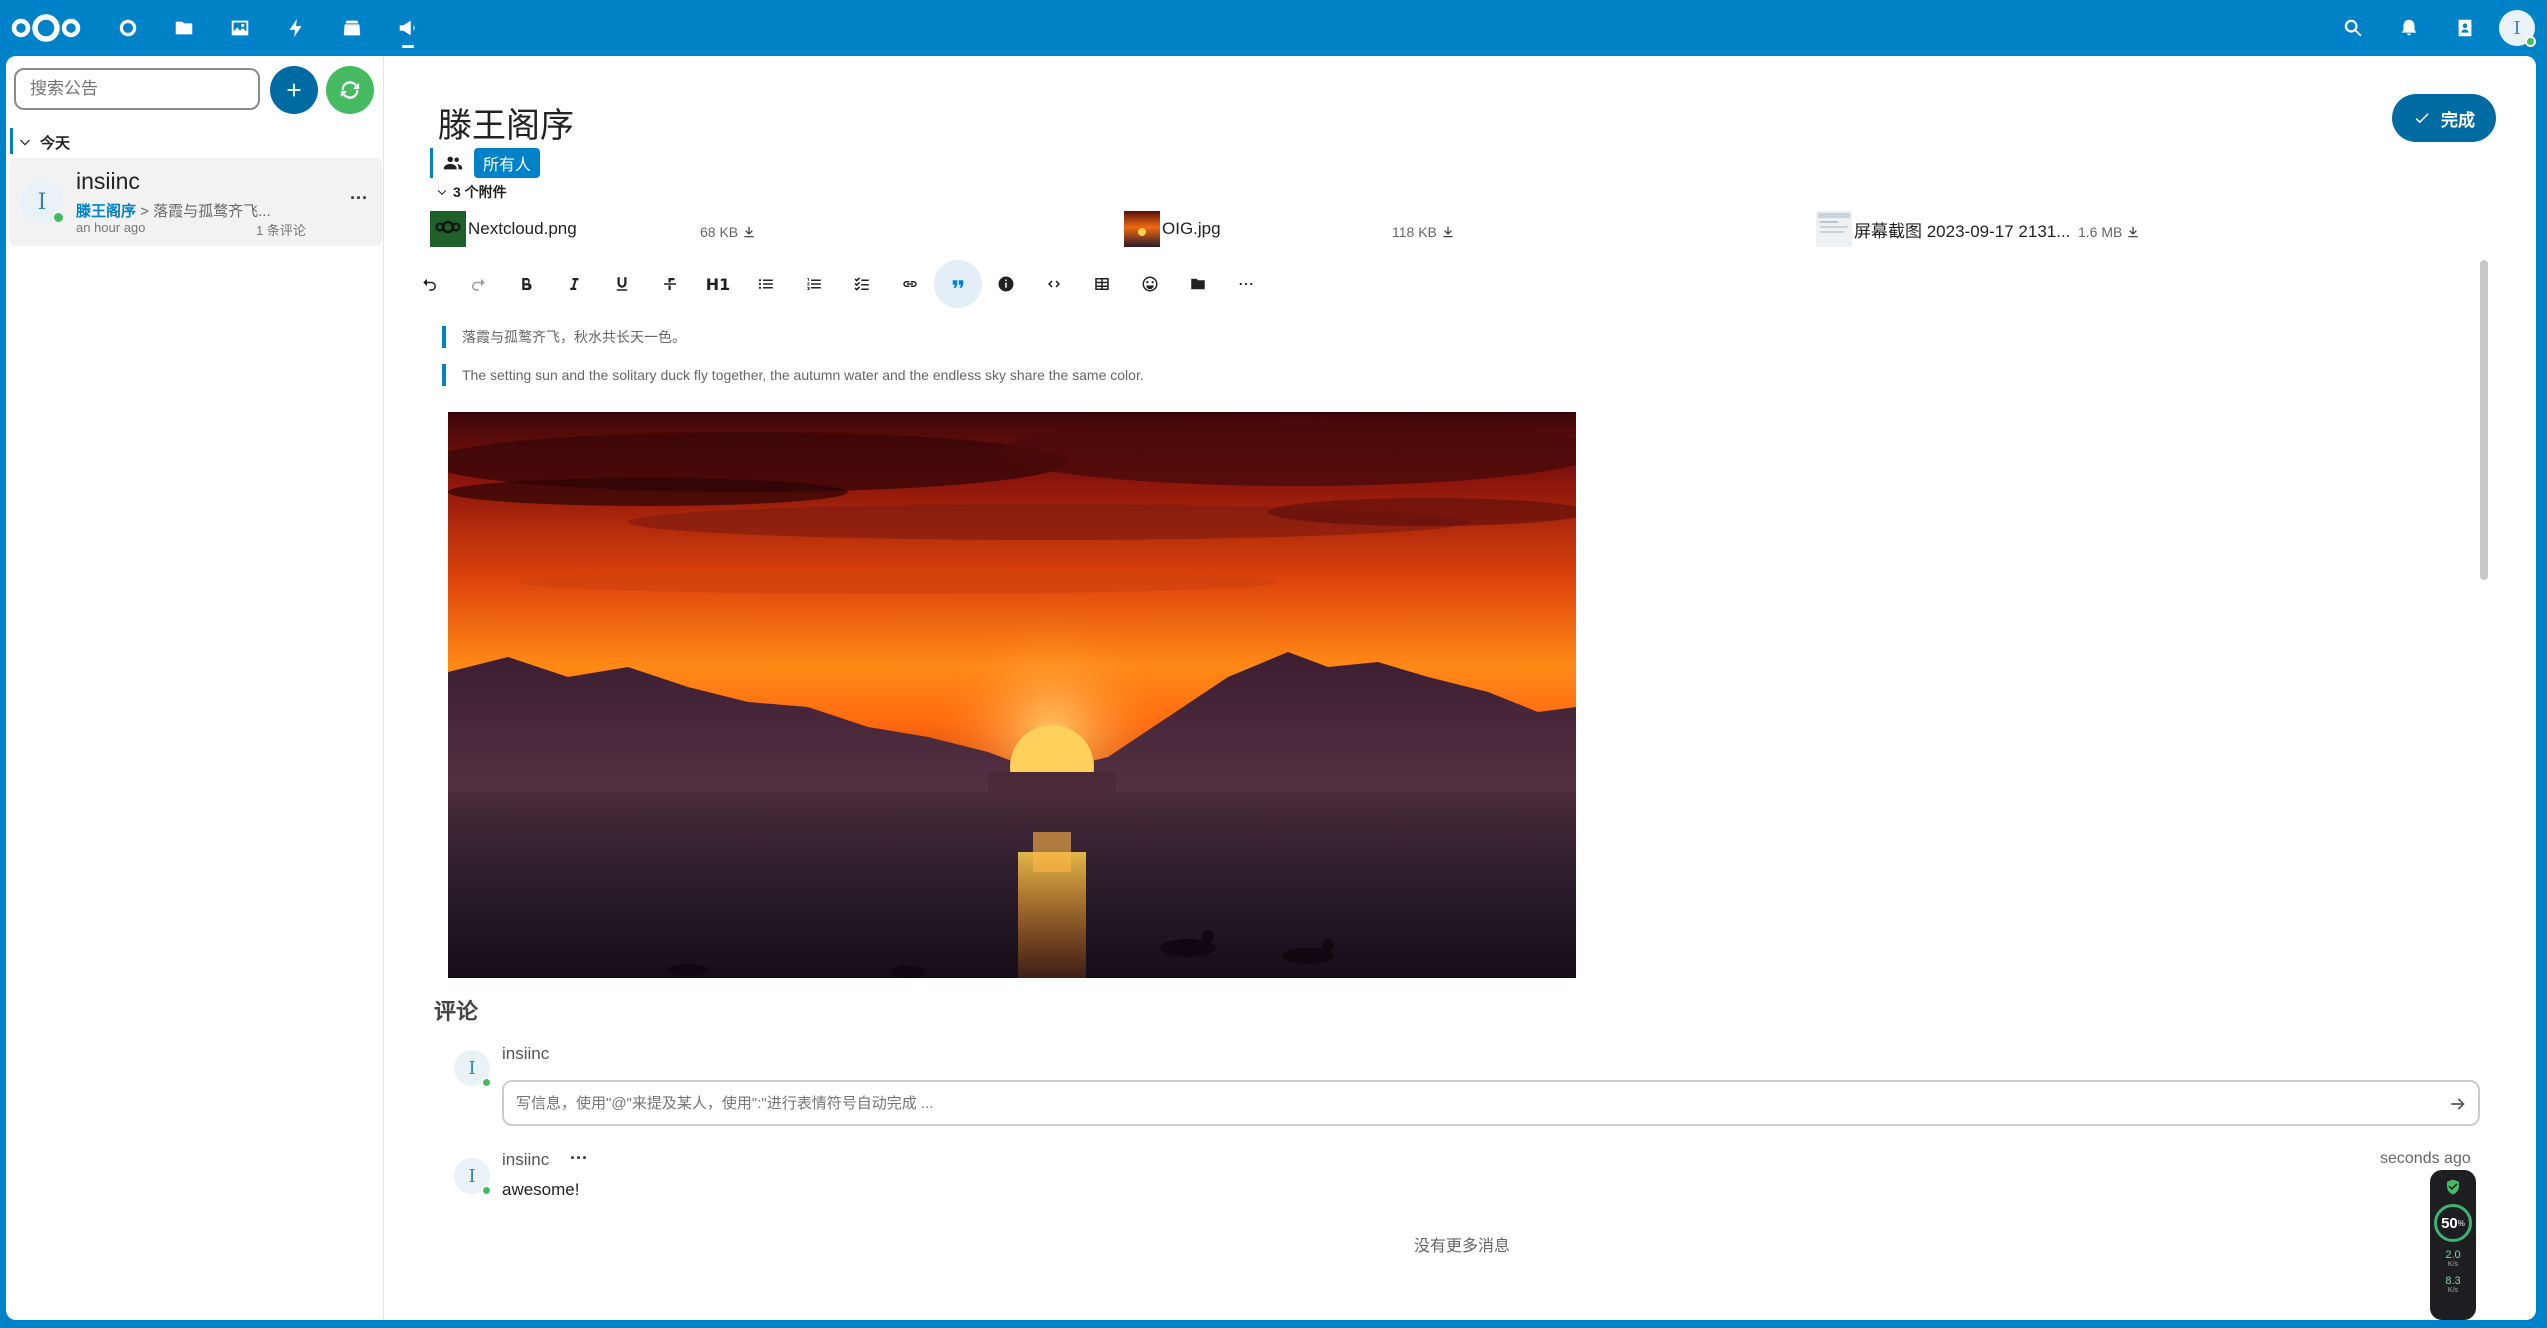 The width and height of the screenshot is (2547, 1328). I want to click on no-more-messages: 没有更多消息, so click(1462, 1246).